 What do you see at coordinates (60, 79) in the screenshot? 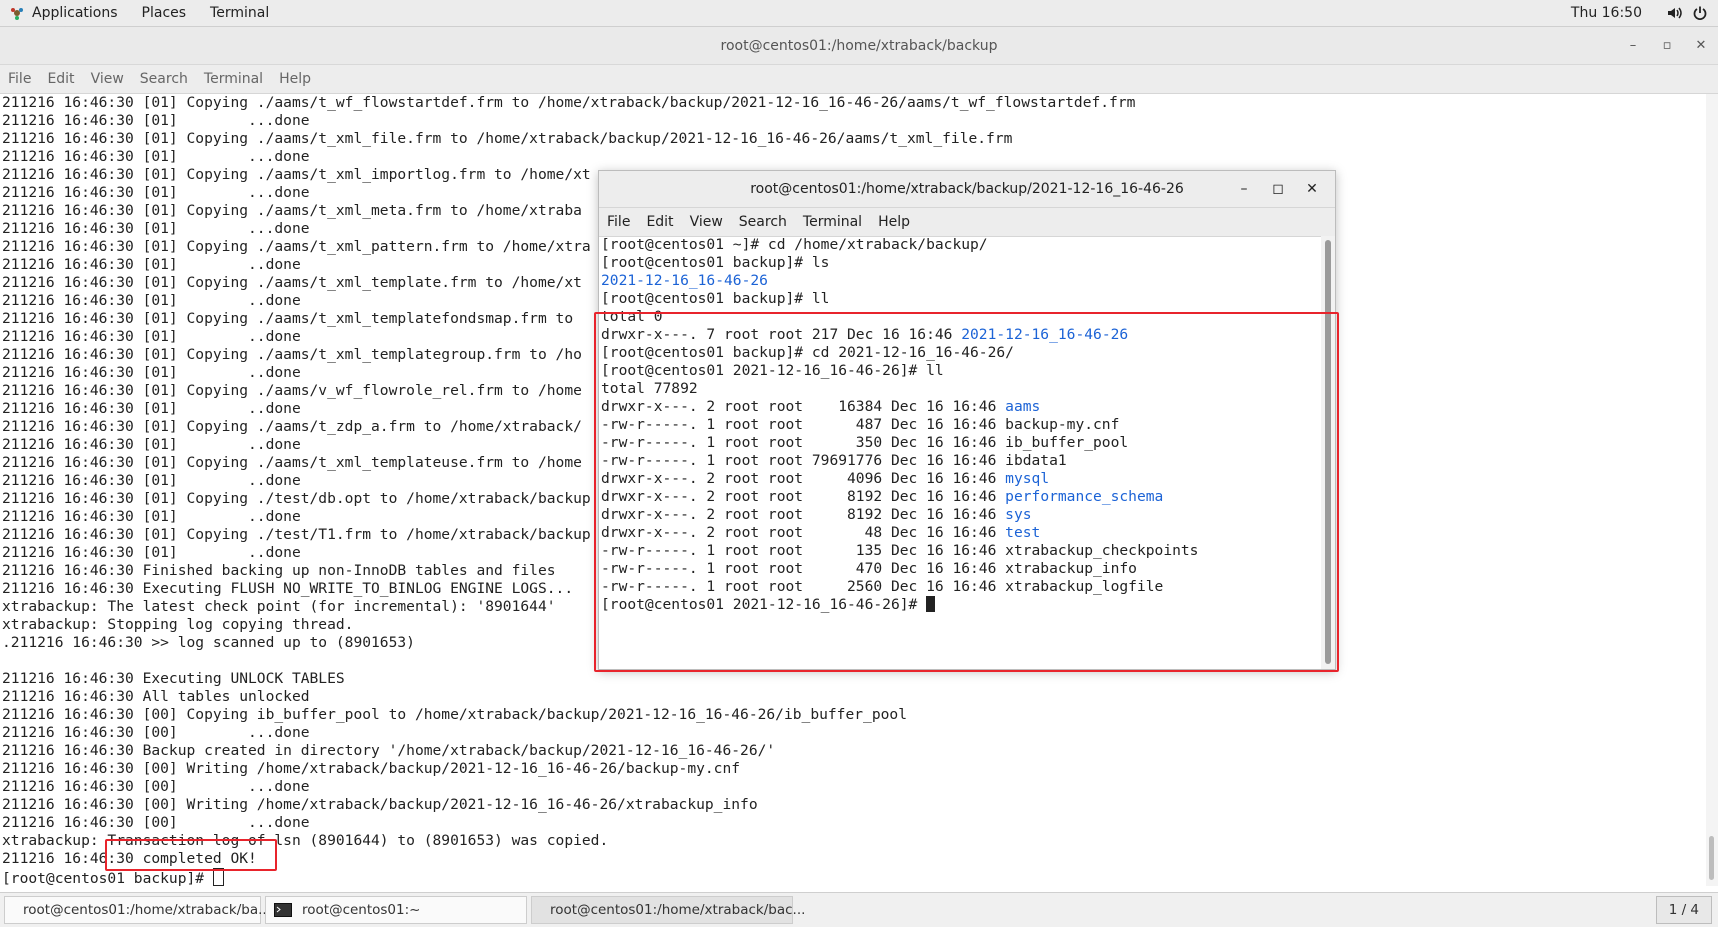
I see `menu-edit: Edit` at bounding box center [60, 79].